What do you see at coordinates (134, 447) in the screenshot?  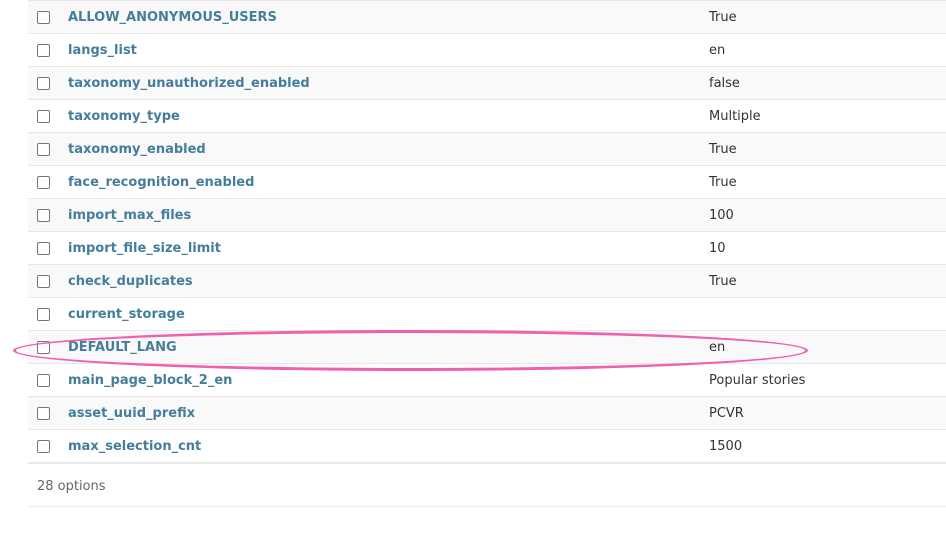 I see `option-name-link: max_selection_cnt` at bounding box center [134, 447].